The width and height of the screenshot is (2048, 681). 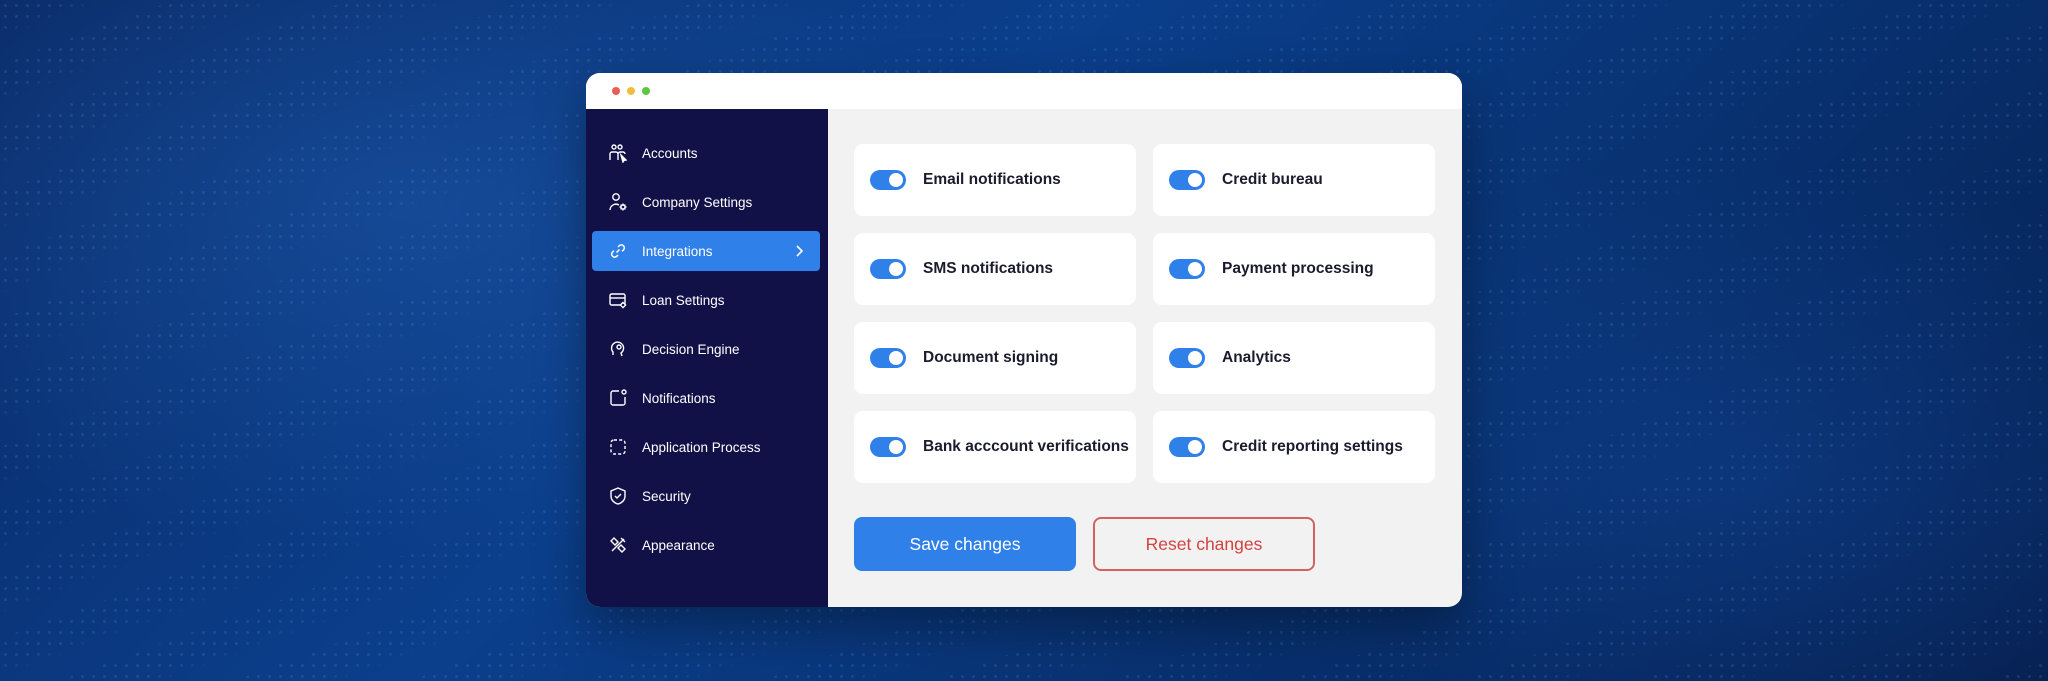 What do you see at coordinates (888, 358) in the screenshot?
I see `document-signing-toggle` at bounding box center [888, 358].